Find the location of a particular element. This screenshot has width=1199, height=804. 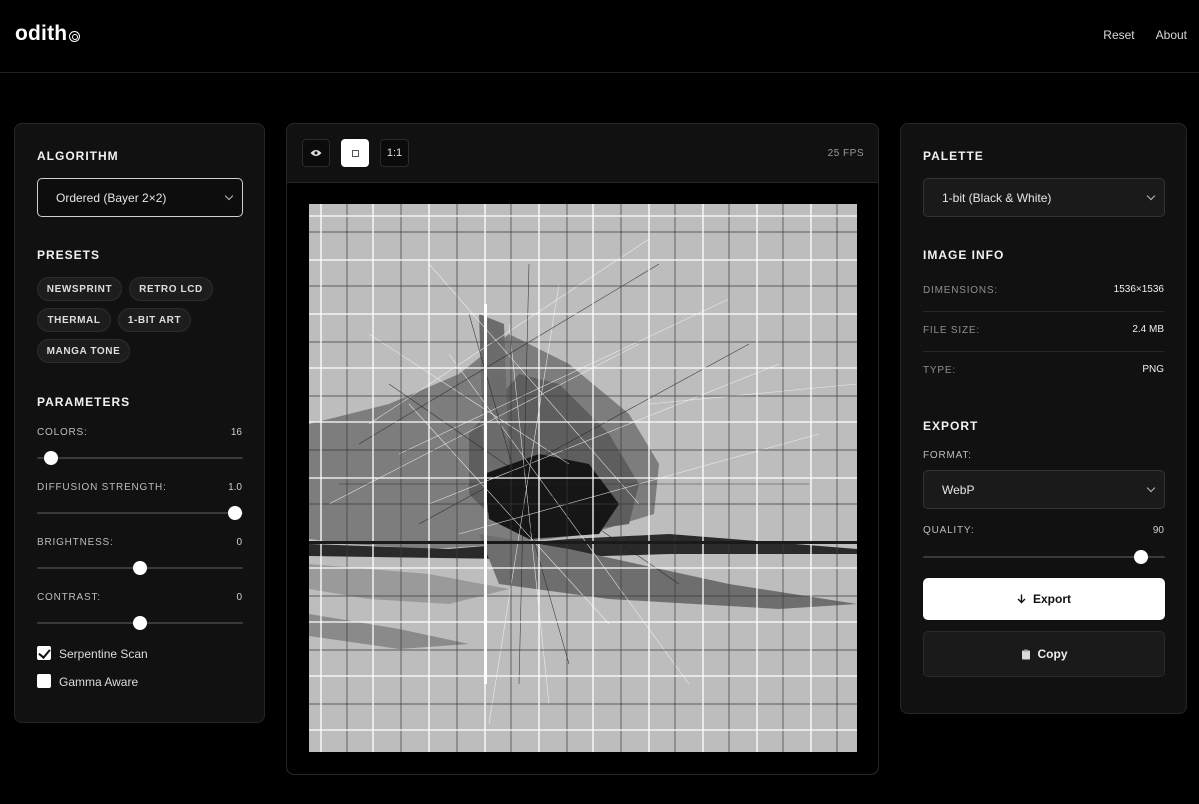

info-value: 1536×1536 is located at coordinates (1138, 289).